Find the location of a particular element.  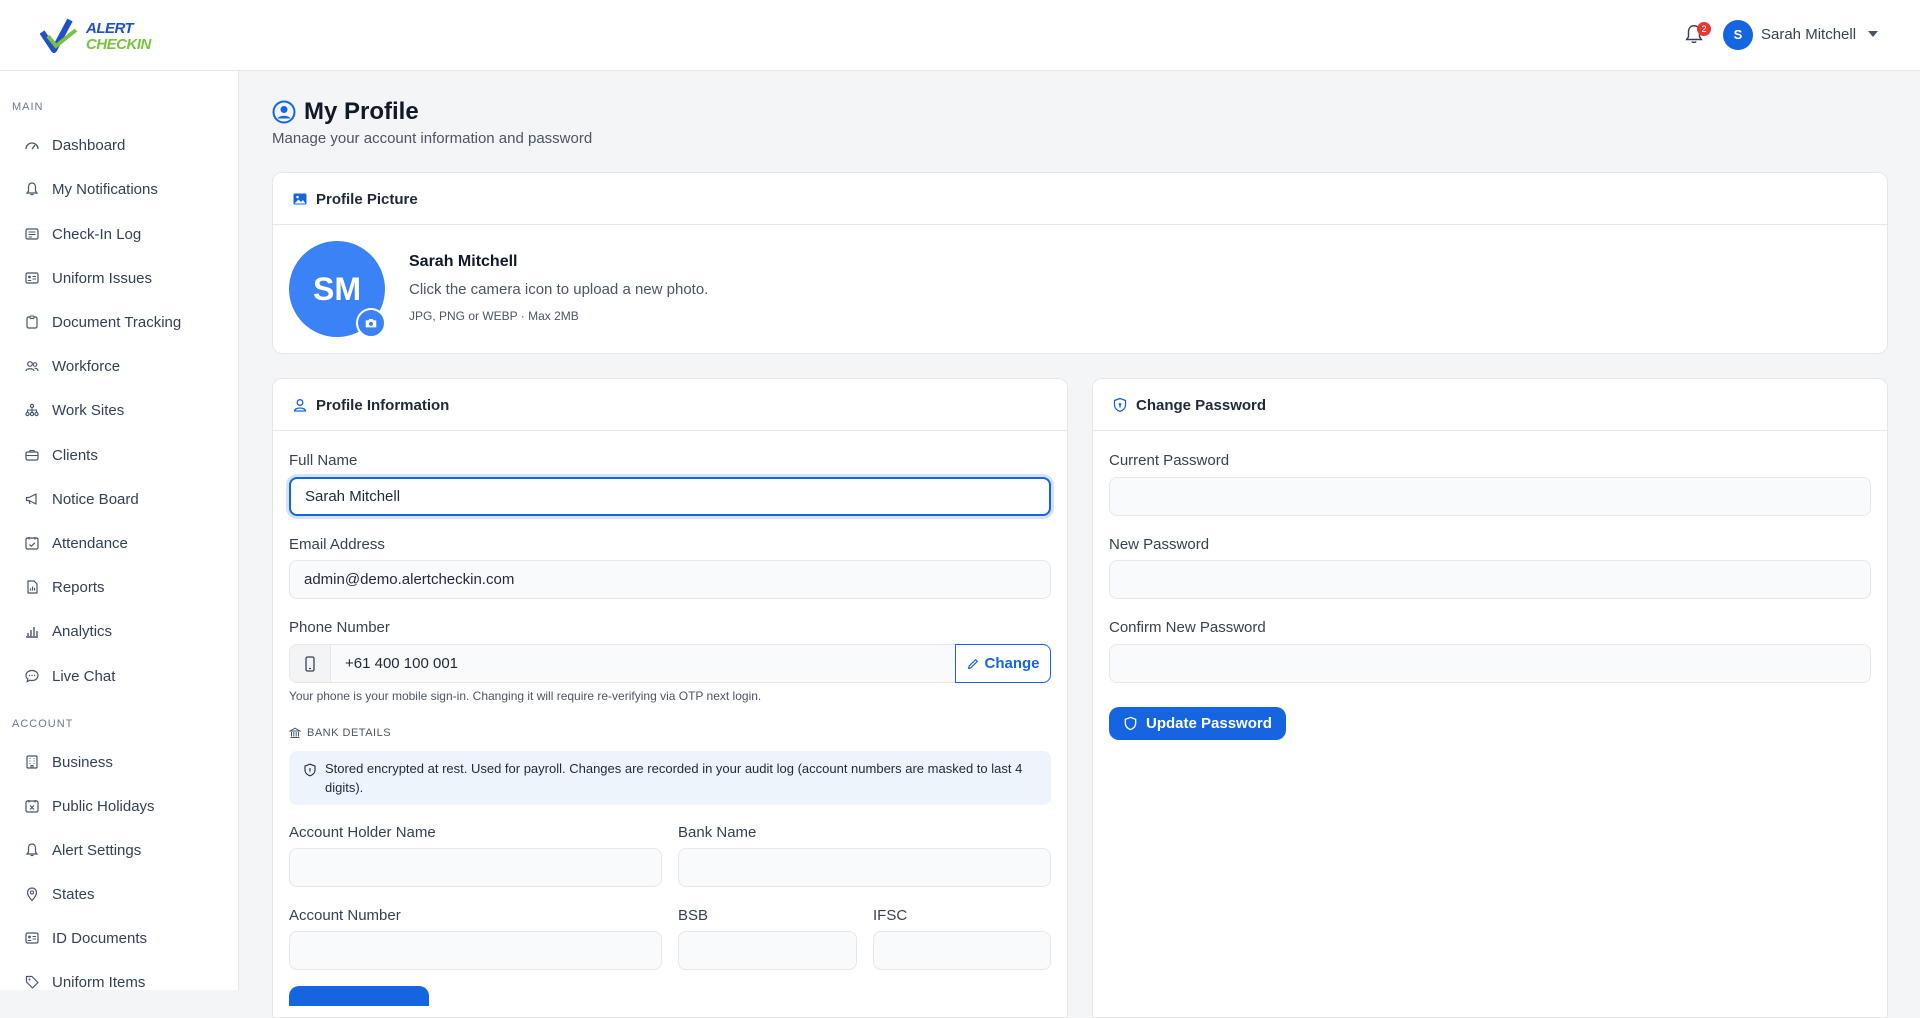

pencil-icon is located at coordinates (973, 663).